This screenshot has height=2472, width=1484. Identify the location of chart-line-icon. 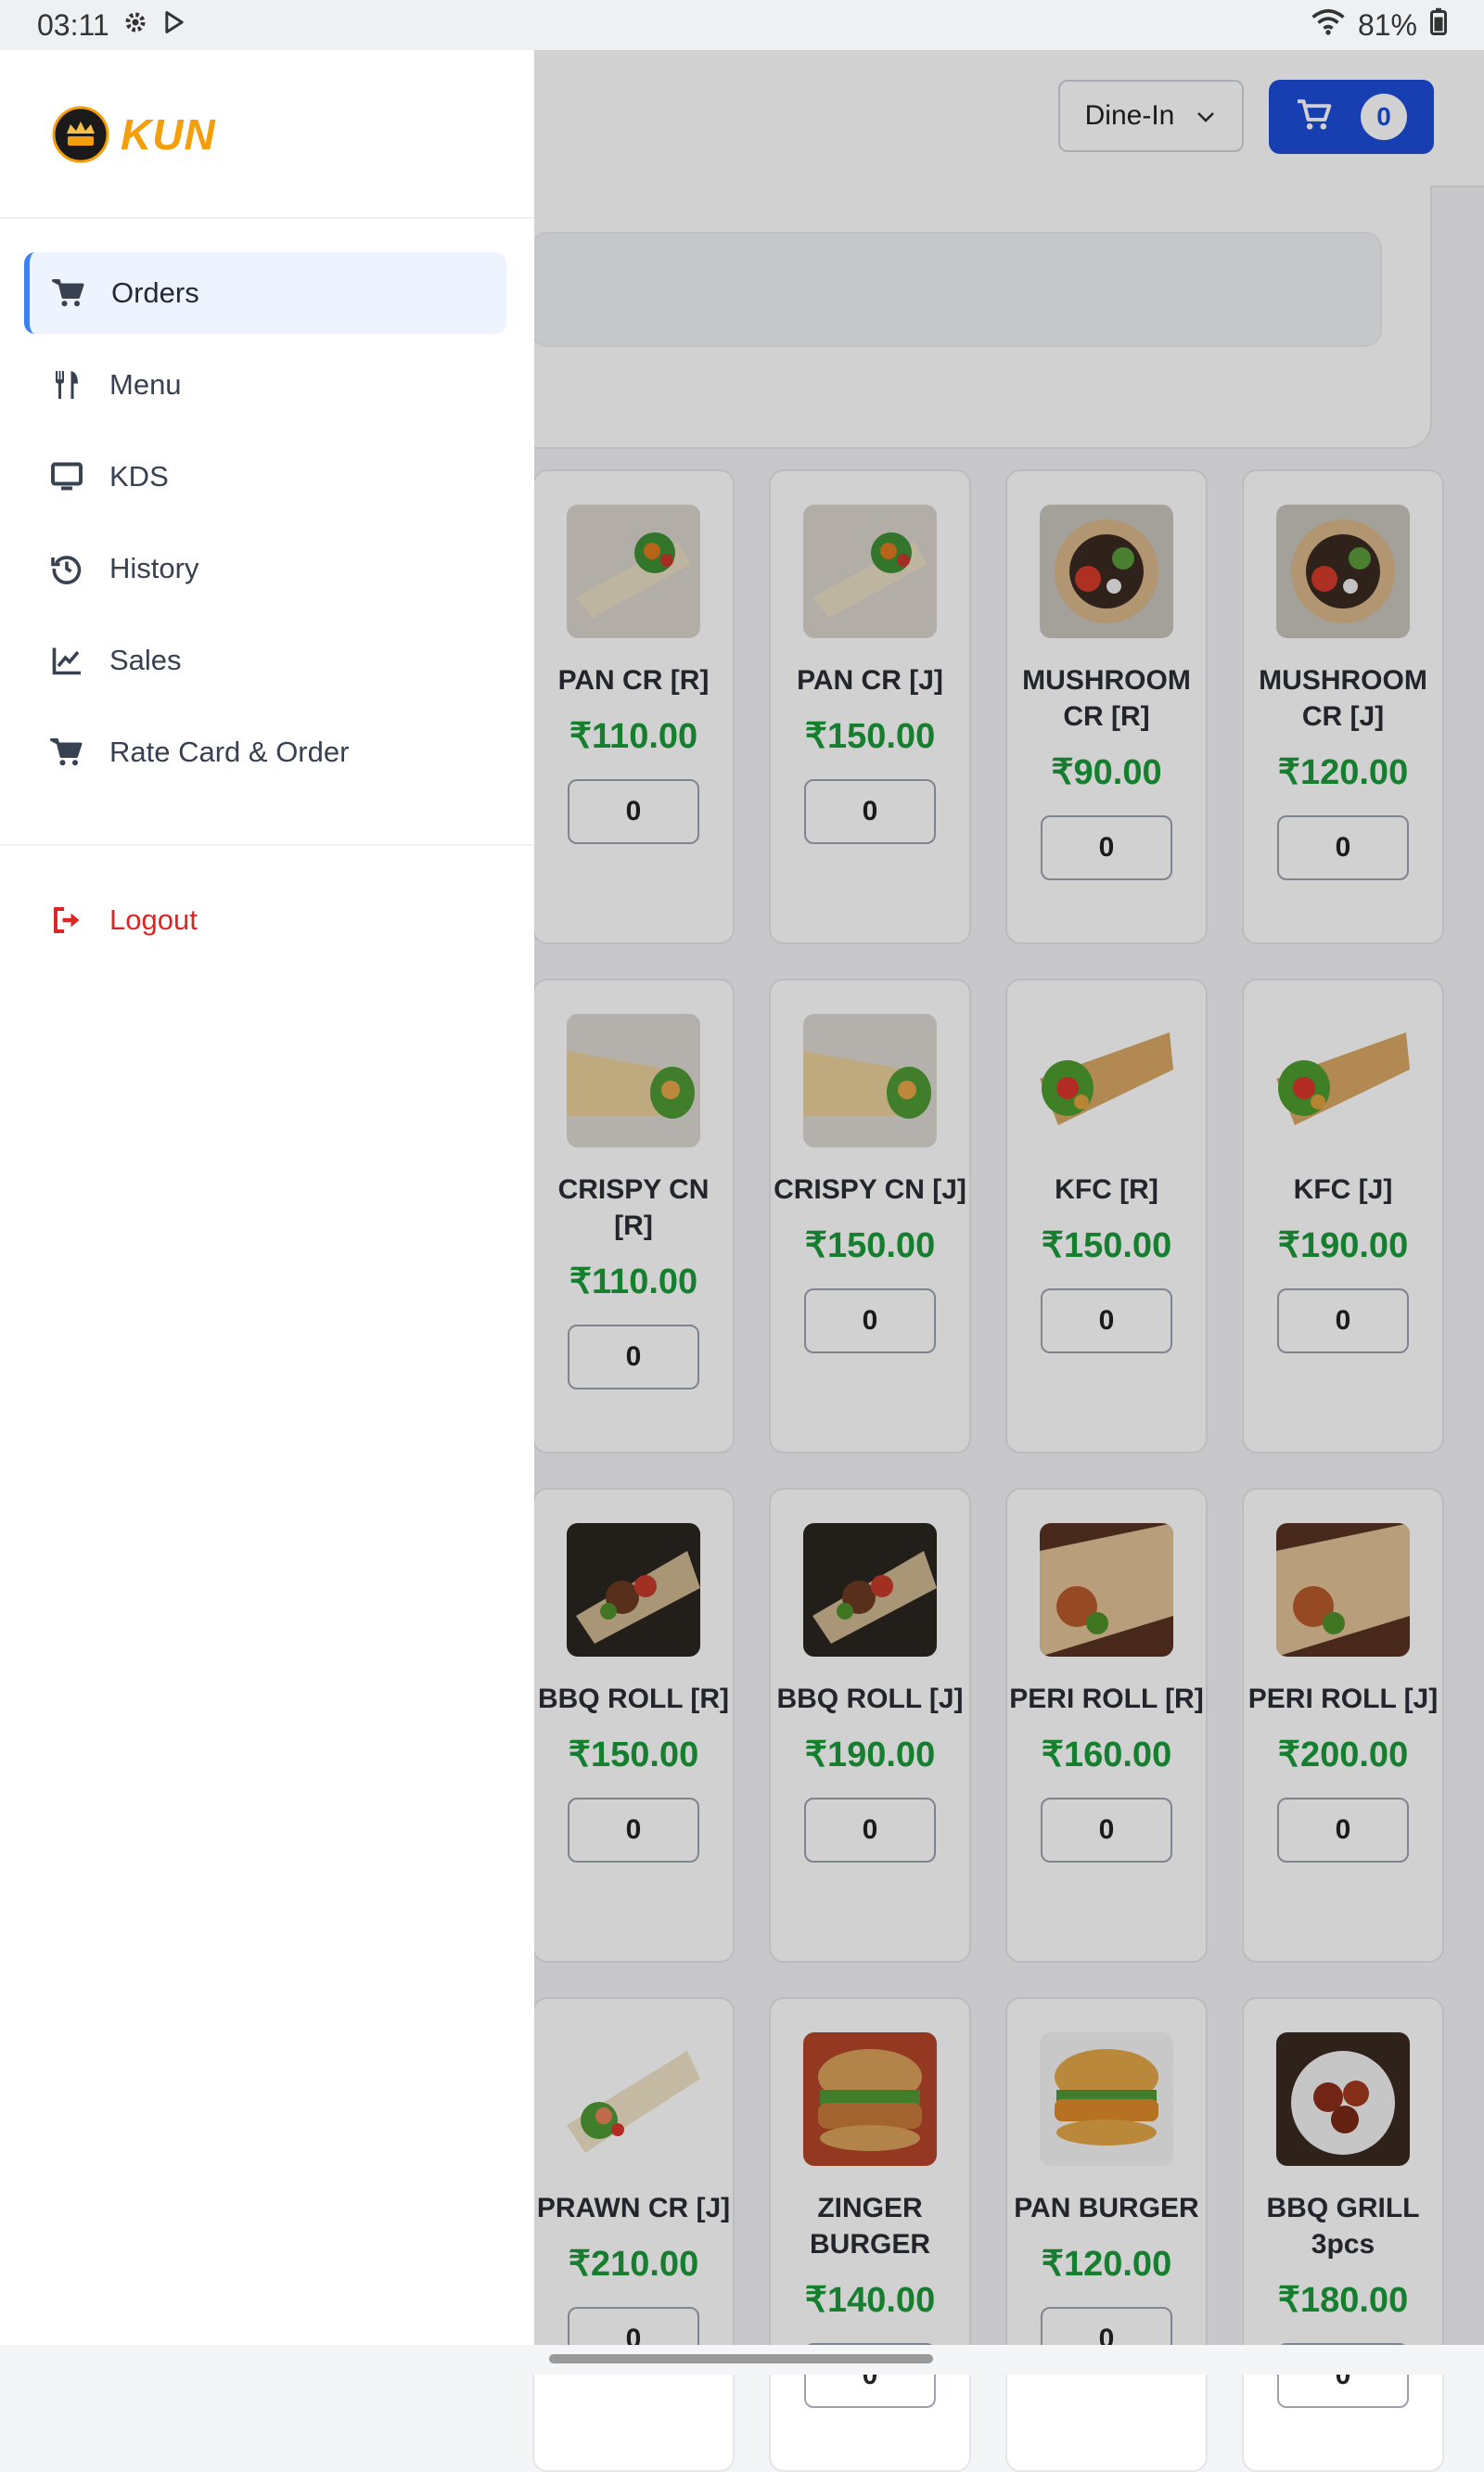
(66, 660).